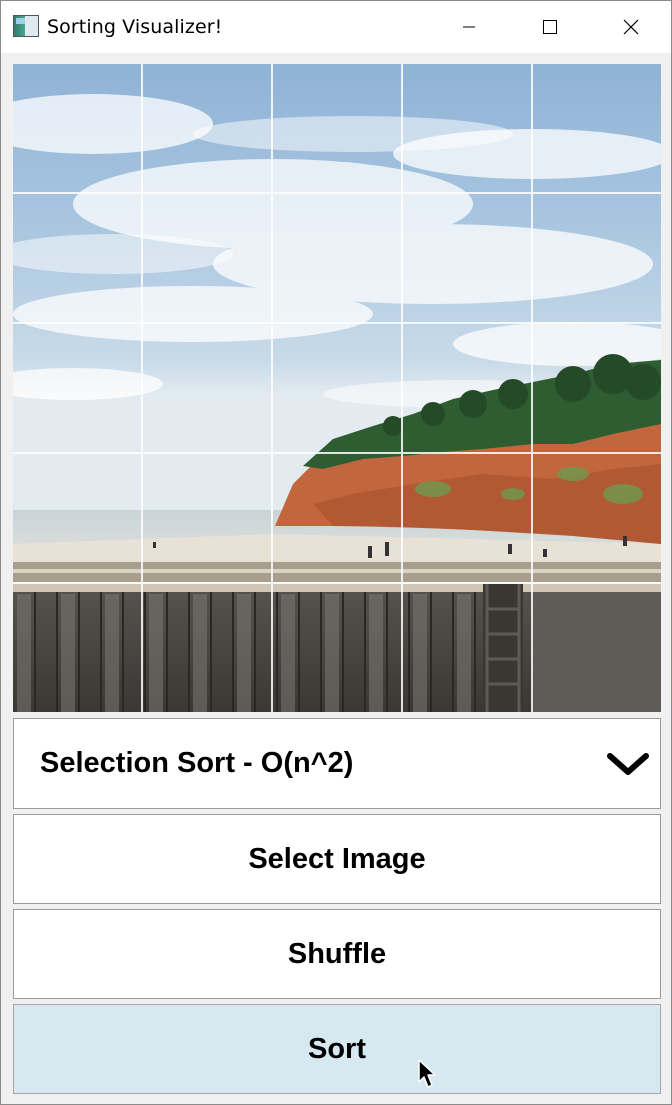  I want to click on close-icon, so click(631, 27).